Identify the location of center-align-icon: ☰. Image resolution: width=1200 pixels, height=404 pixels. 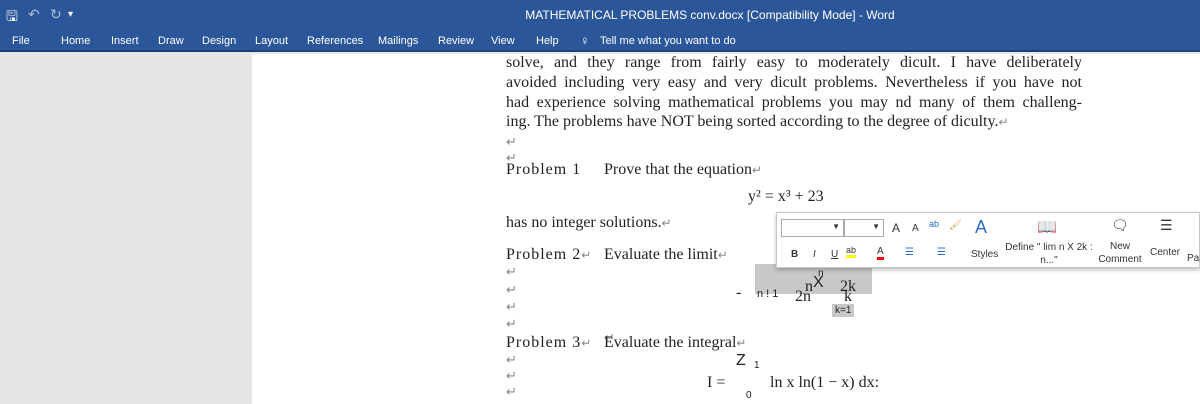
(1166, 225).